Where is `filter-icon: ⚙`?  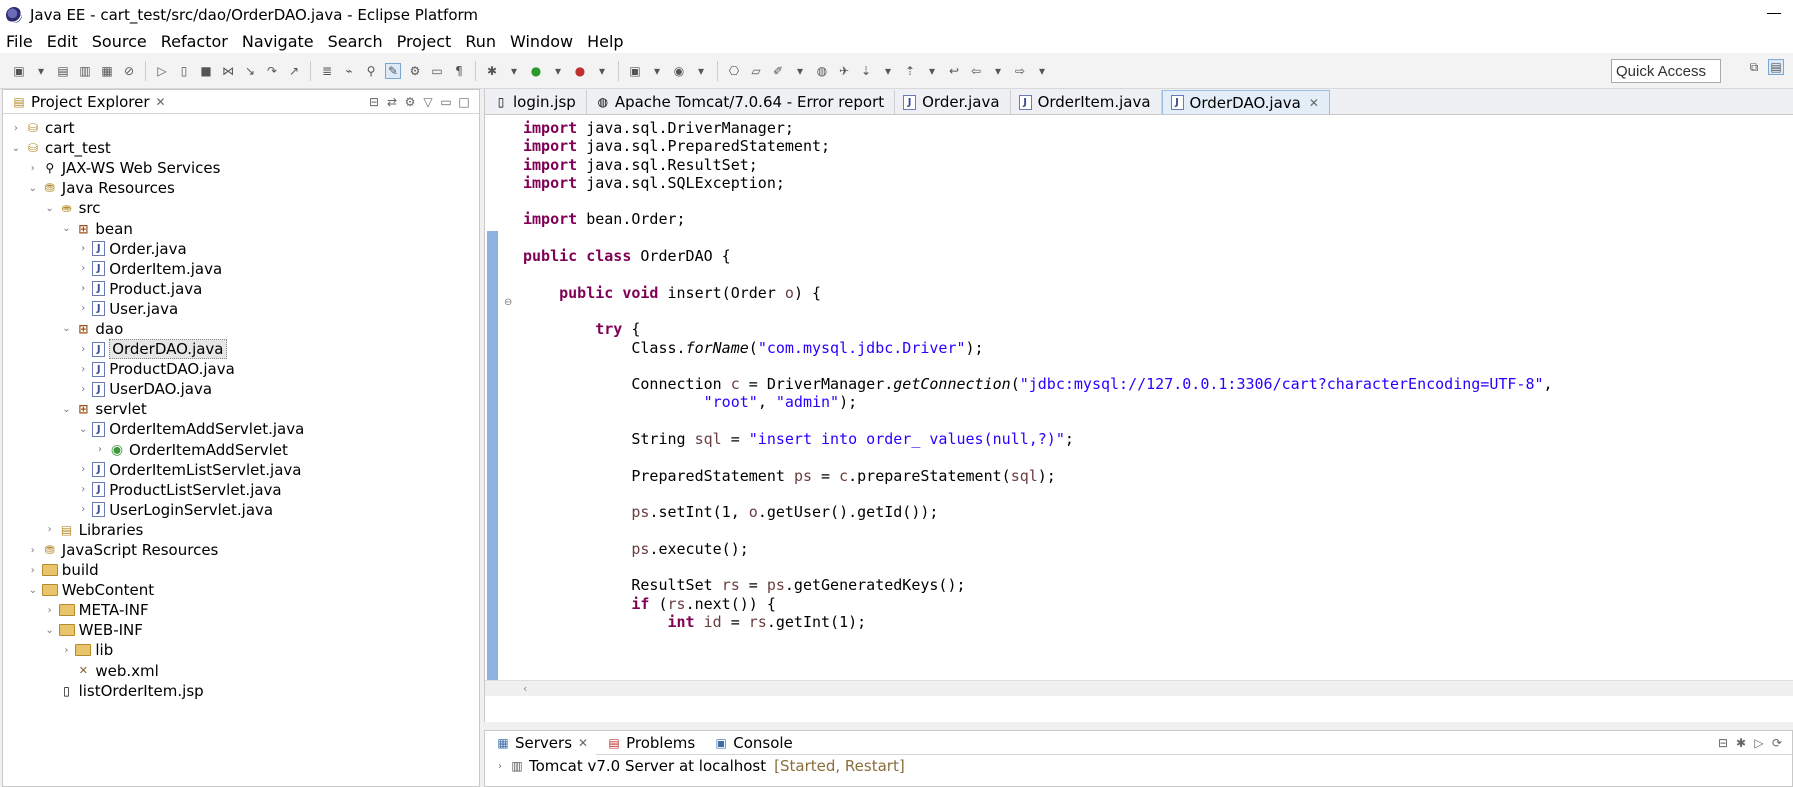
filter-icon: ⚙ is located at coordinates (410, 102).